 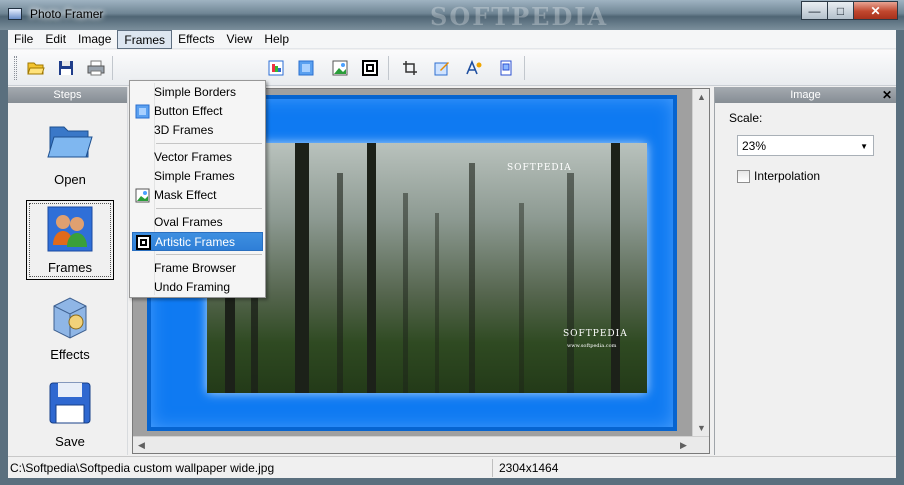 I want to click on simple-borders-button, so click(x=276, y=68).